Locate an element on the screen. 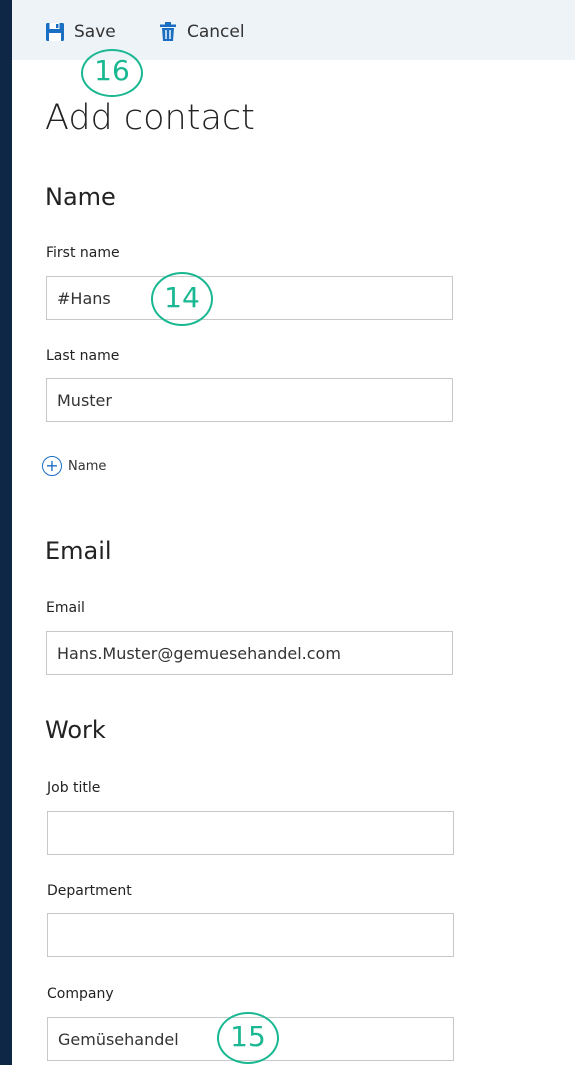 This screenshot has width=575, height=1065. job-title-input is located at coordinates (250, 833).